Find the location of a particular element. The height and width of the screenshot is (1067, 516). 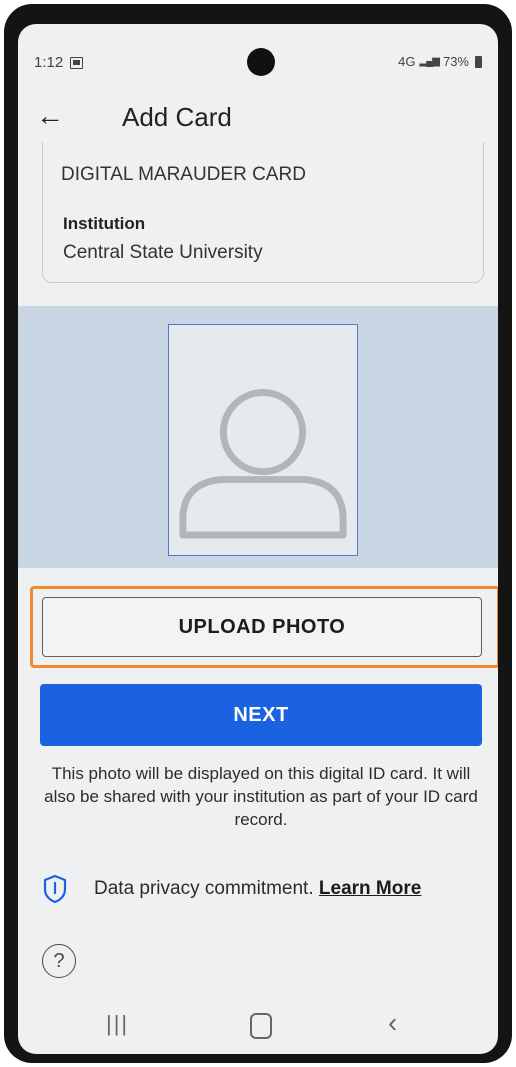

upload-photo-button: UPLOAD PHOTO is located at coordinates (262, 627).